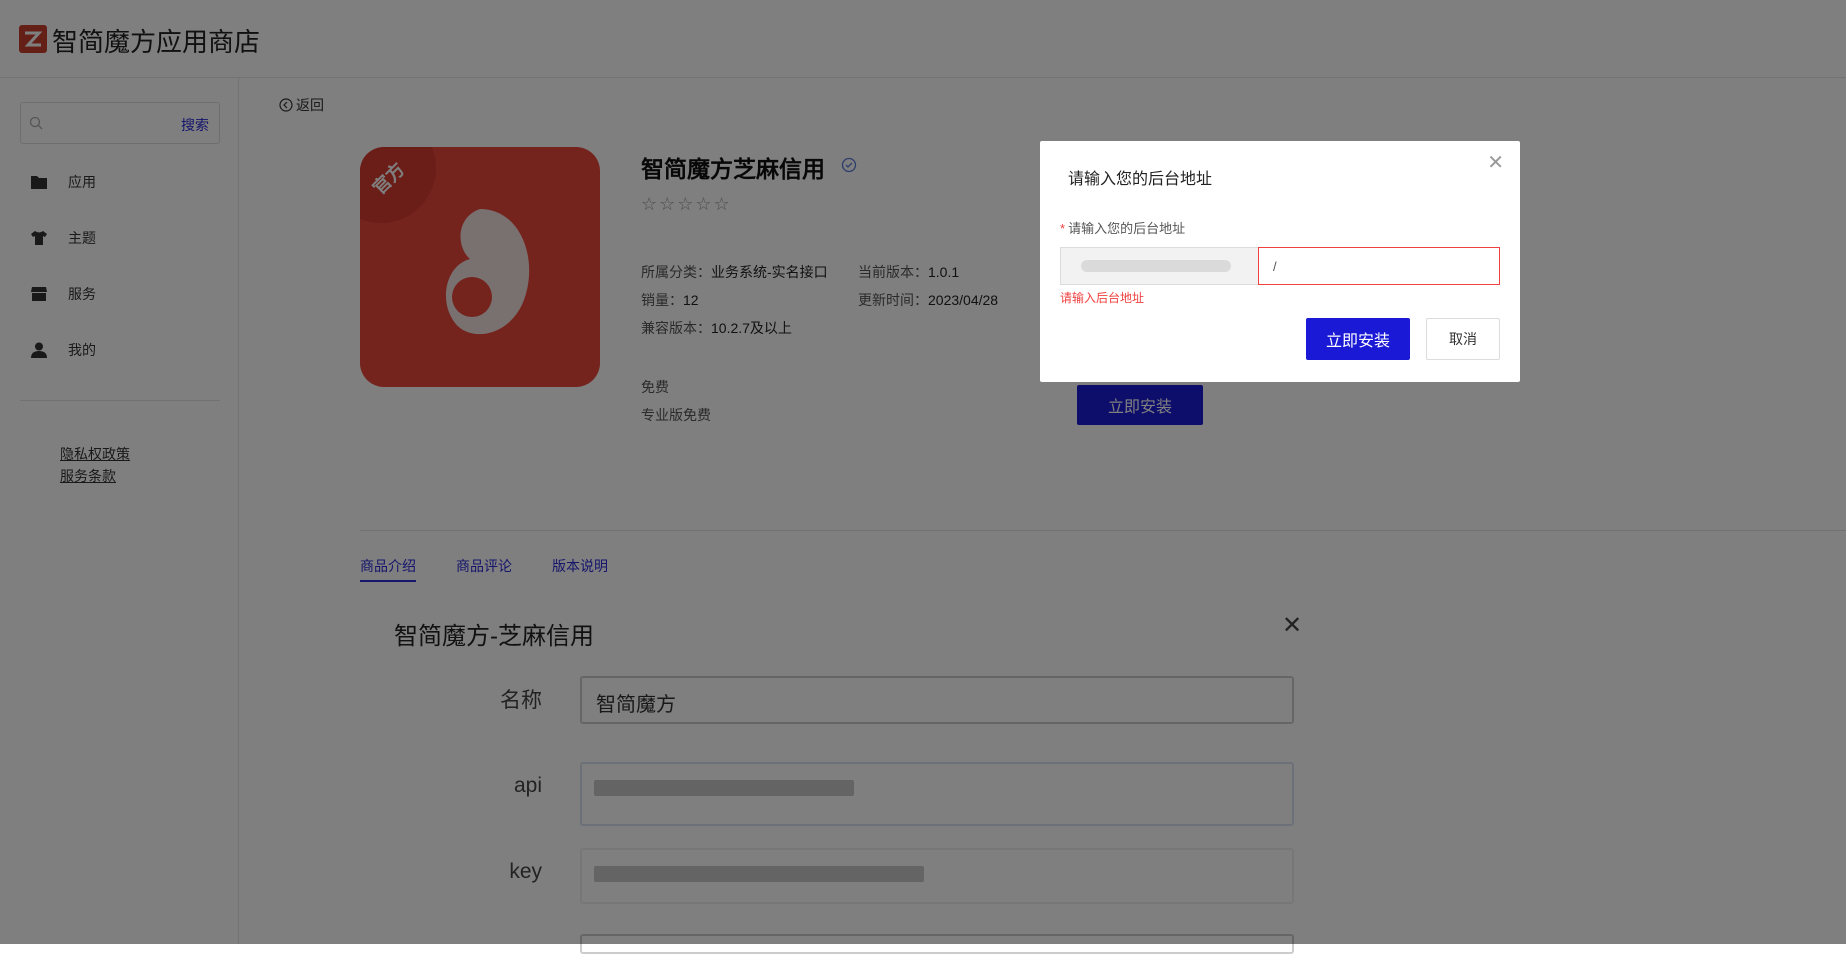 The height and width of the screenshot is (954, 1846). I want to click on dialog-cancel-button: 取消, so click(1463, 339).